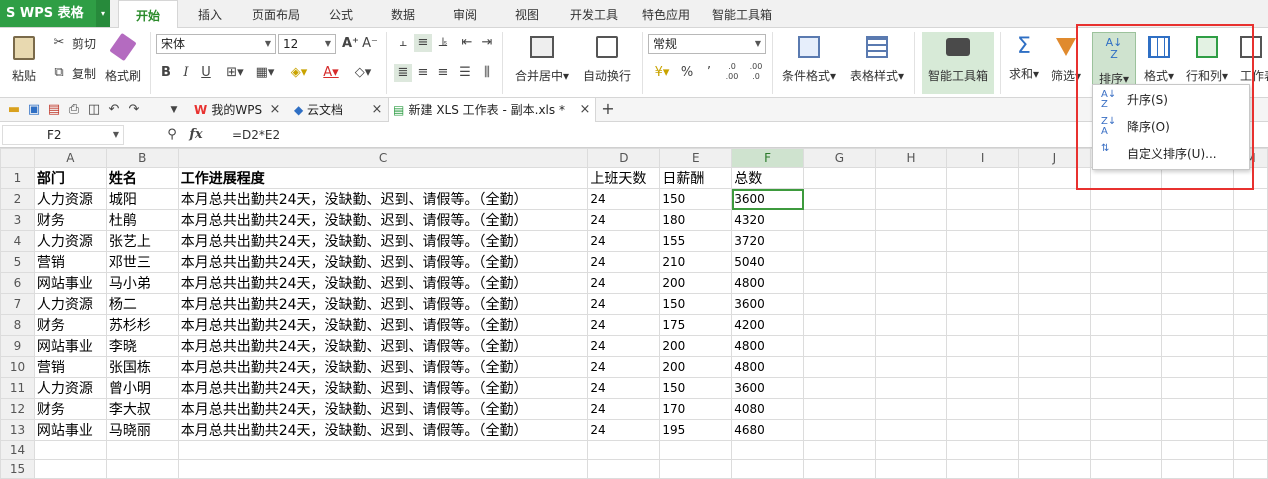 The height and width of the screenshot is (479, 1268). What do you see at coordinates (17, 220) in the screenshot?
I see `row-header: 3` at bounding box center [17, 220].